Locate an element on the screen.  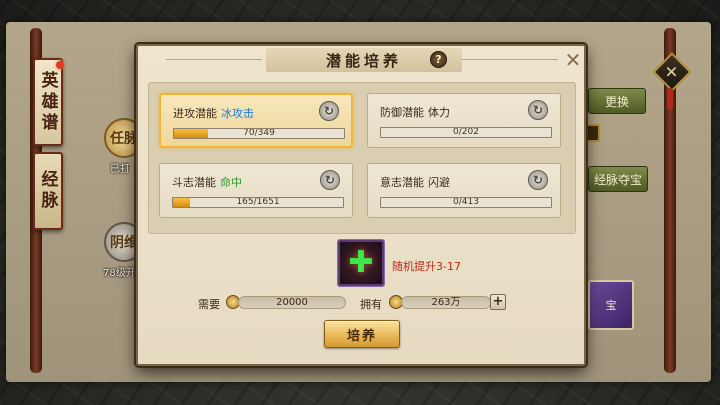
notification-dot is located at coordinates (60, 65).